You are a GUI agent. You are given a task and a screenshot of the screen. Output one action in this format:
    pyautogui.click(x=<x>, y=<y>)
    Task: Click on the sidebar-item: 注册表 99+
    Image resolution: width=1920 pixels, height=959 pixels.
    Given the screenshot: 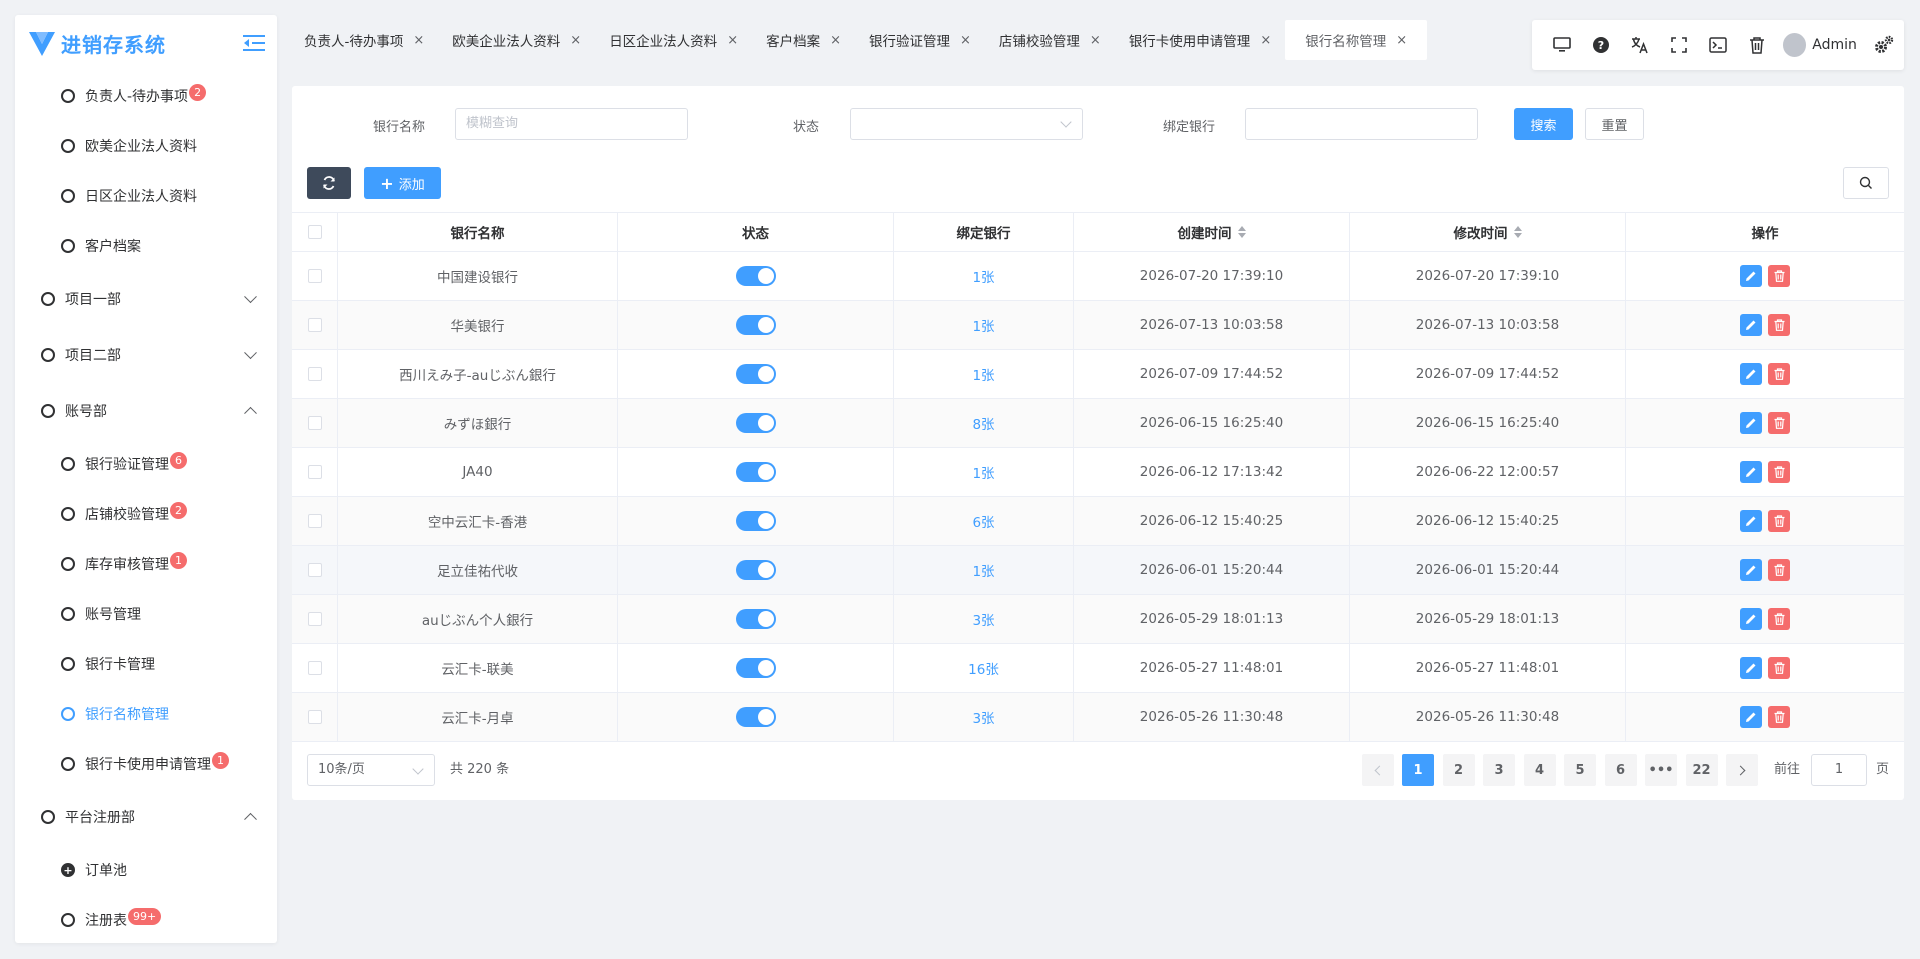 What is the action you would take?
    pyautogui.click(x=146, y=919)
    